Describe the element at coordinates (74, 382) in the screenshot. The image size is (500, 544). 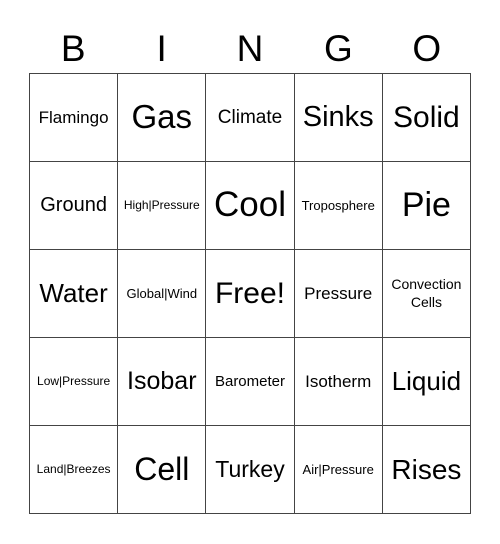
I see `bingo-cell: Low|Pressure` at that location.